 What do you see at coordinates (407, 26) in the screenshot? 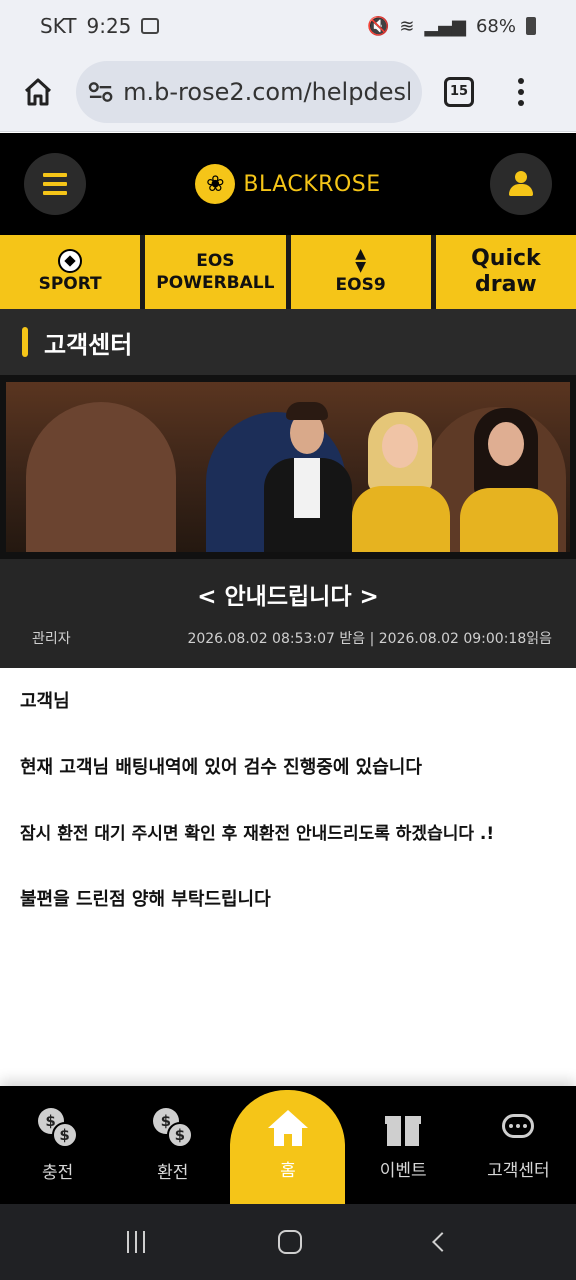
I see `wifi-icon: ≋` at bounding box center [407, 26].